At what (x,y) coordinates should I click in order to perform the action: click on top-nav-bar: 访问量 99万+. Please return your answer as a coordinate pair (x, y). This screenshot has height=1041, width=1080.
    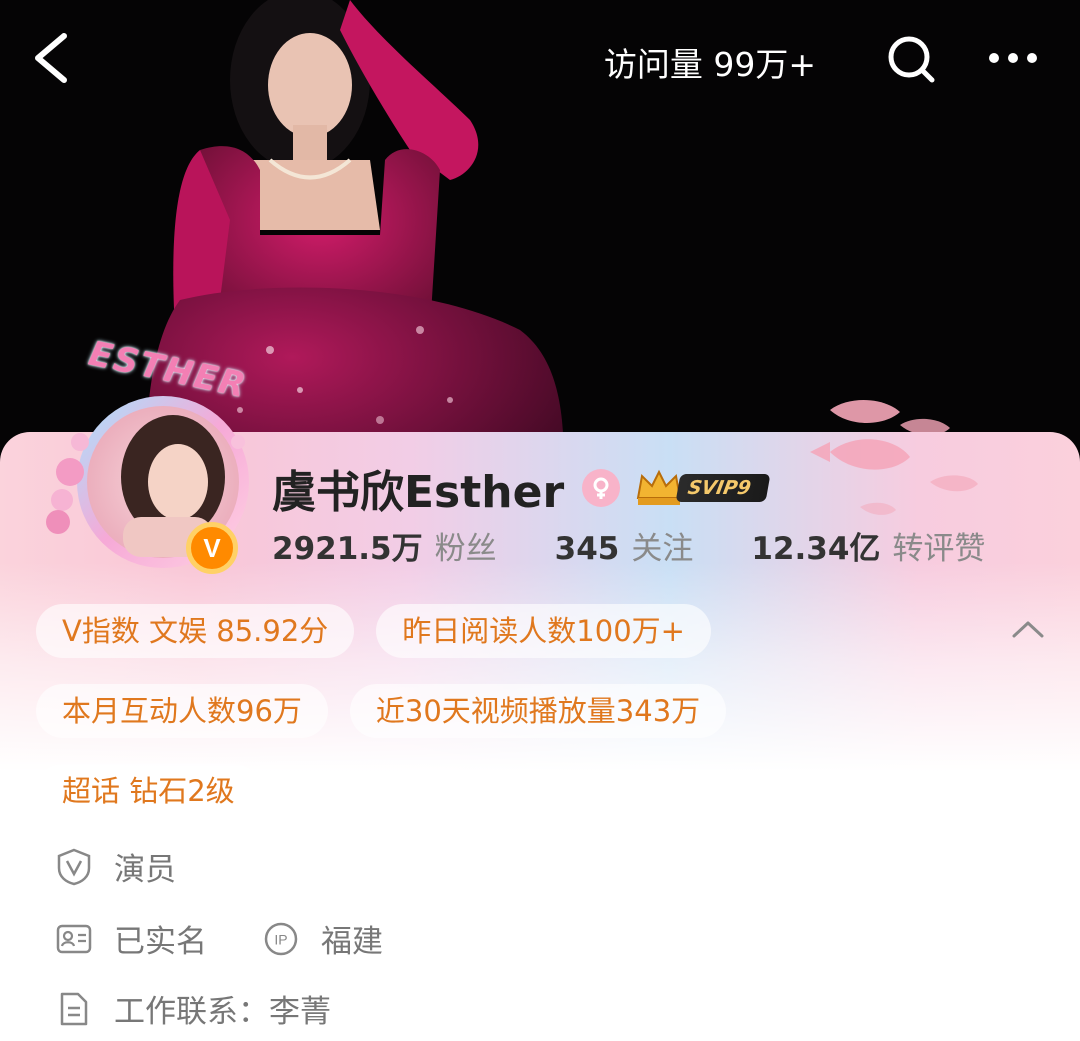
    Looking at the image, I should click on (540, 60).